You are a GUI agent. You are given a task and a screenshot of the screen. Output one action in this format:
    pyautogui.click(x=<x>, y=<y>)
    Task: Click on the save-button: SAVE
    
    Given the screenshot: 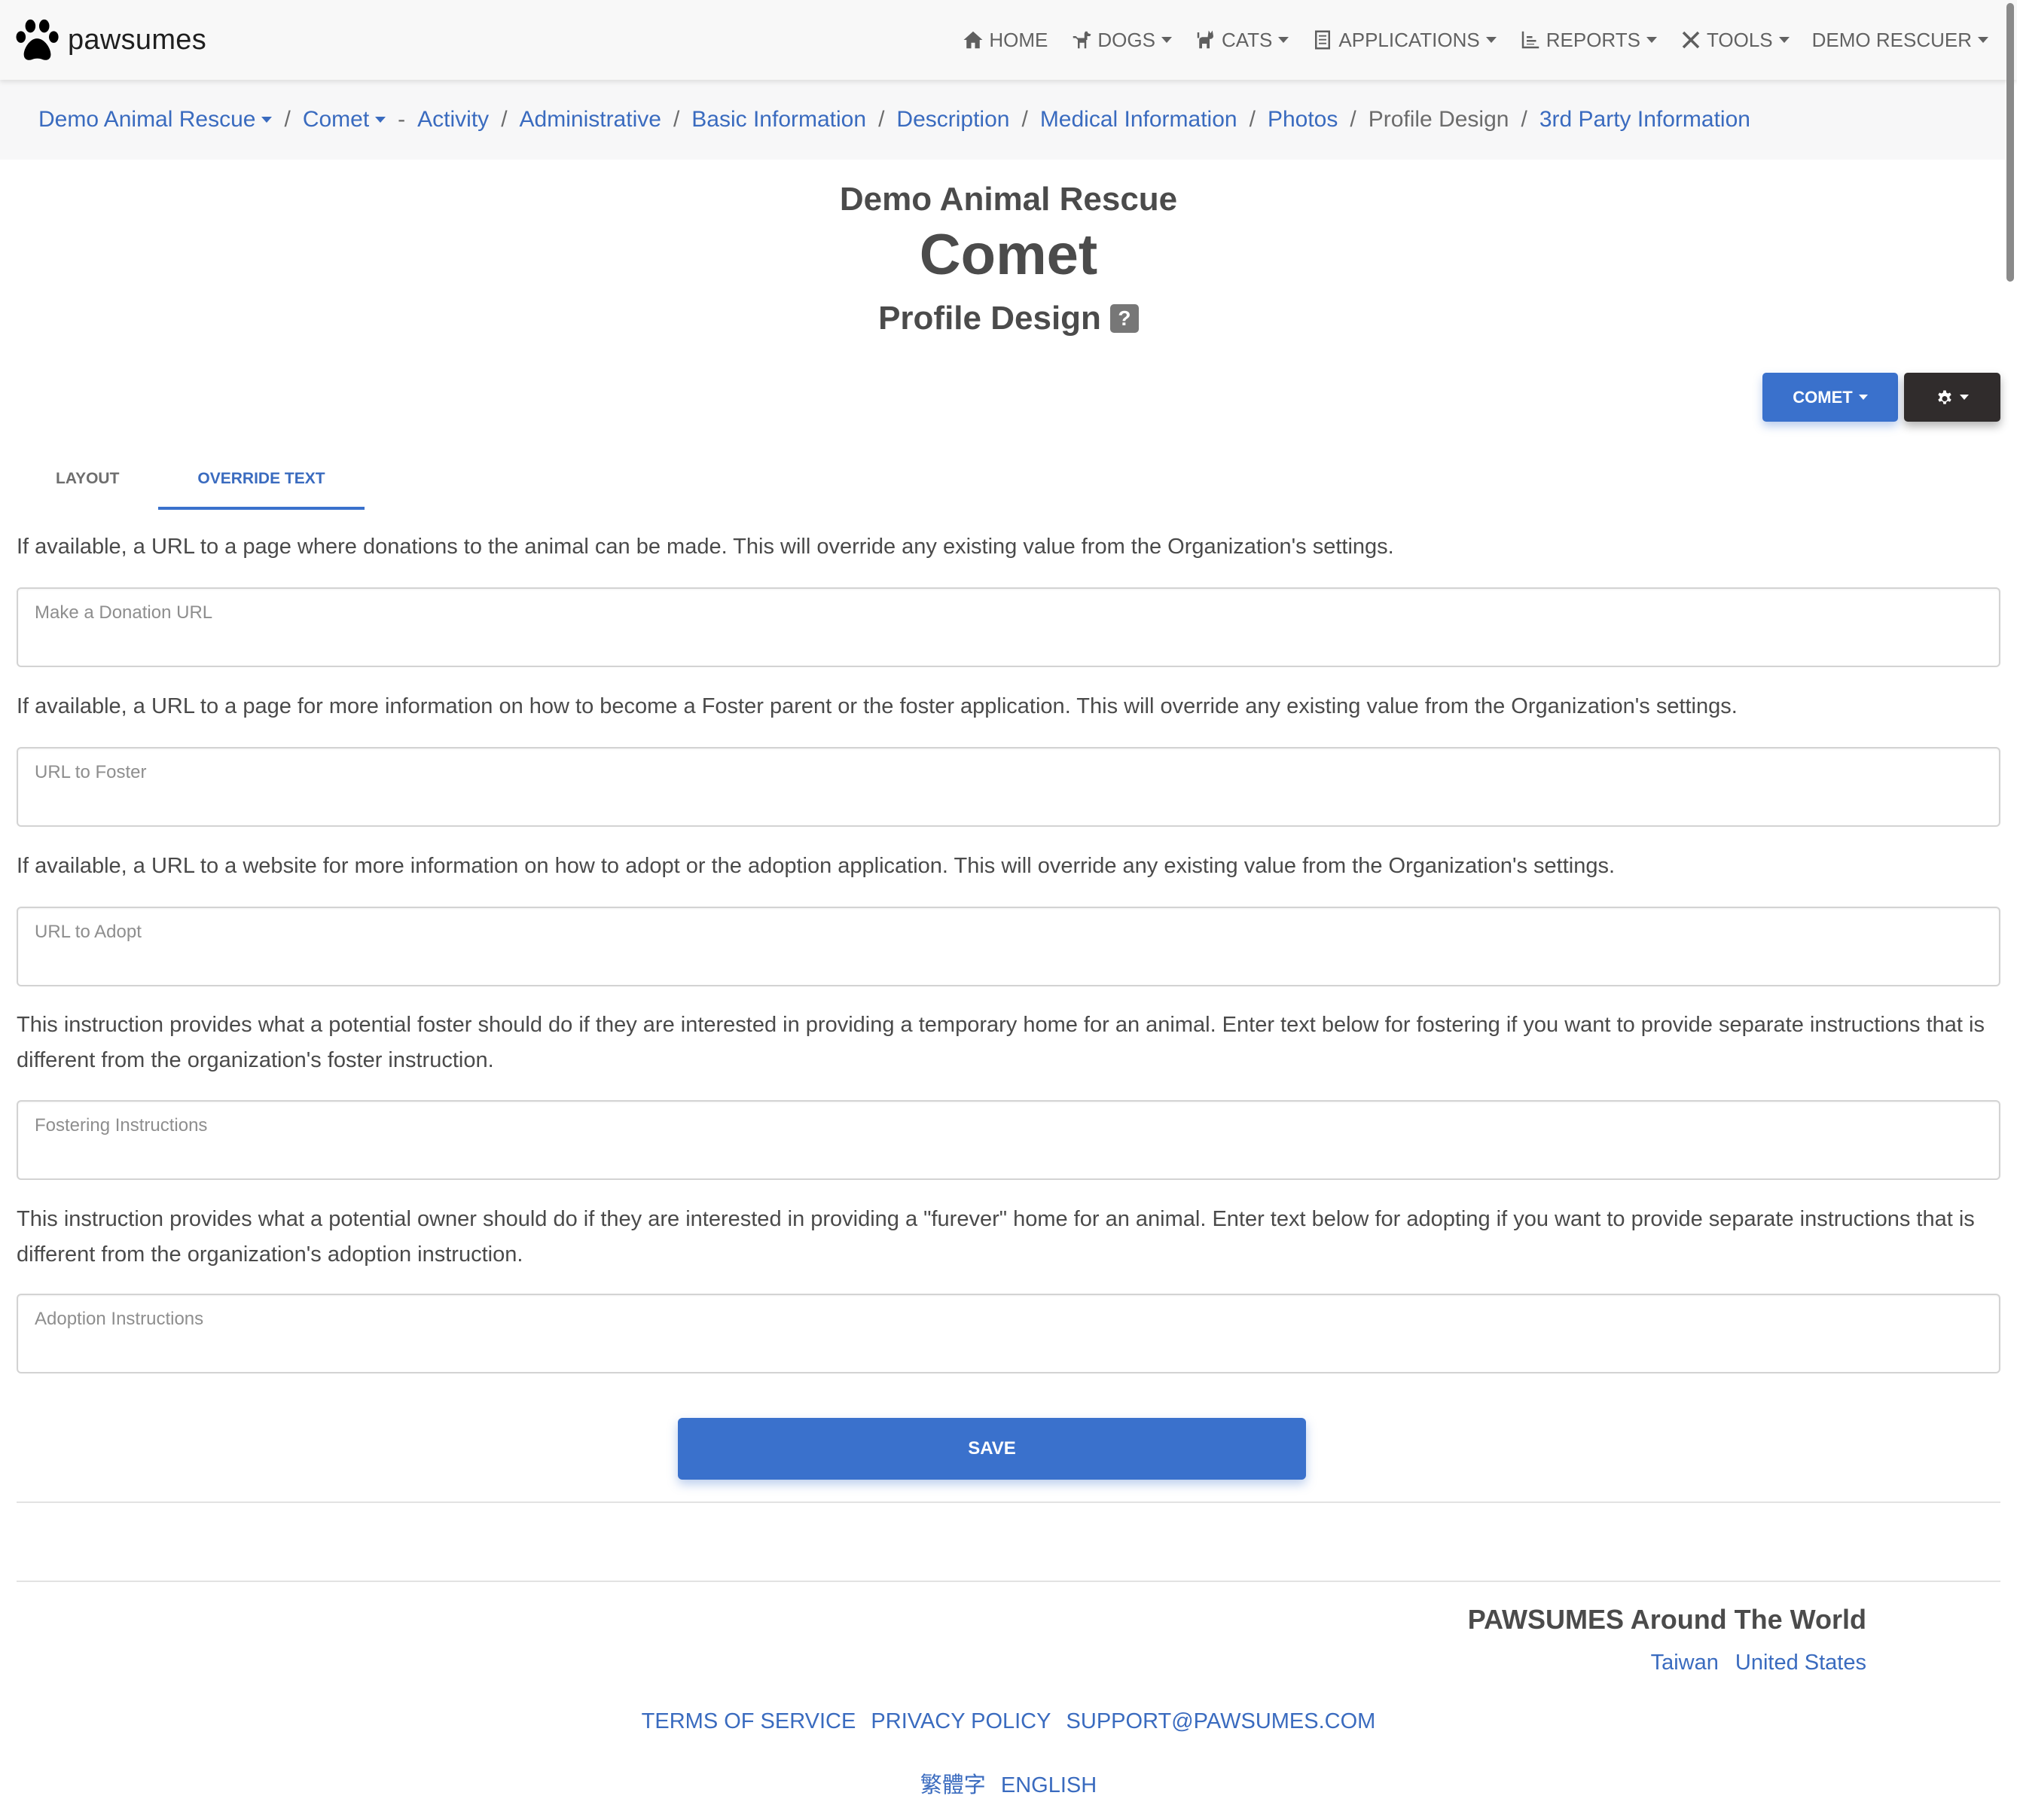 What is the action you would take?
    pyautogui.click(x=992, y=1449)
    